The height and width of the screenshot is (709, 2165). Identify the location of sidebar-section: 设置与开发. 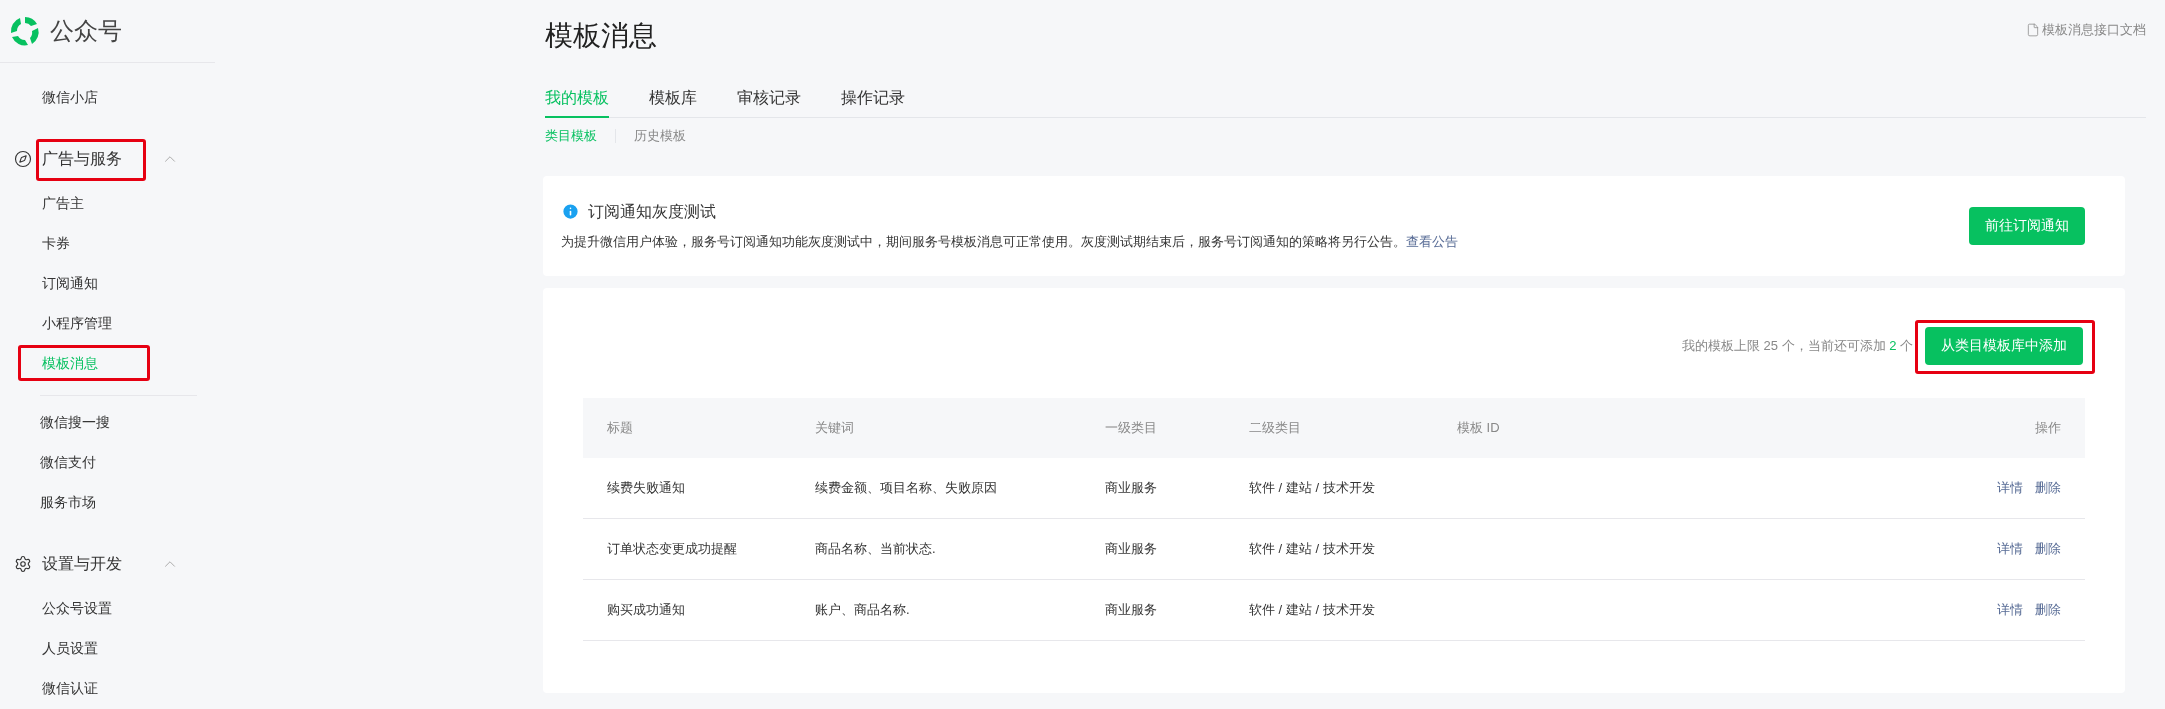
(82, 564).